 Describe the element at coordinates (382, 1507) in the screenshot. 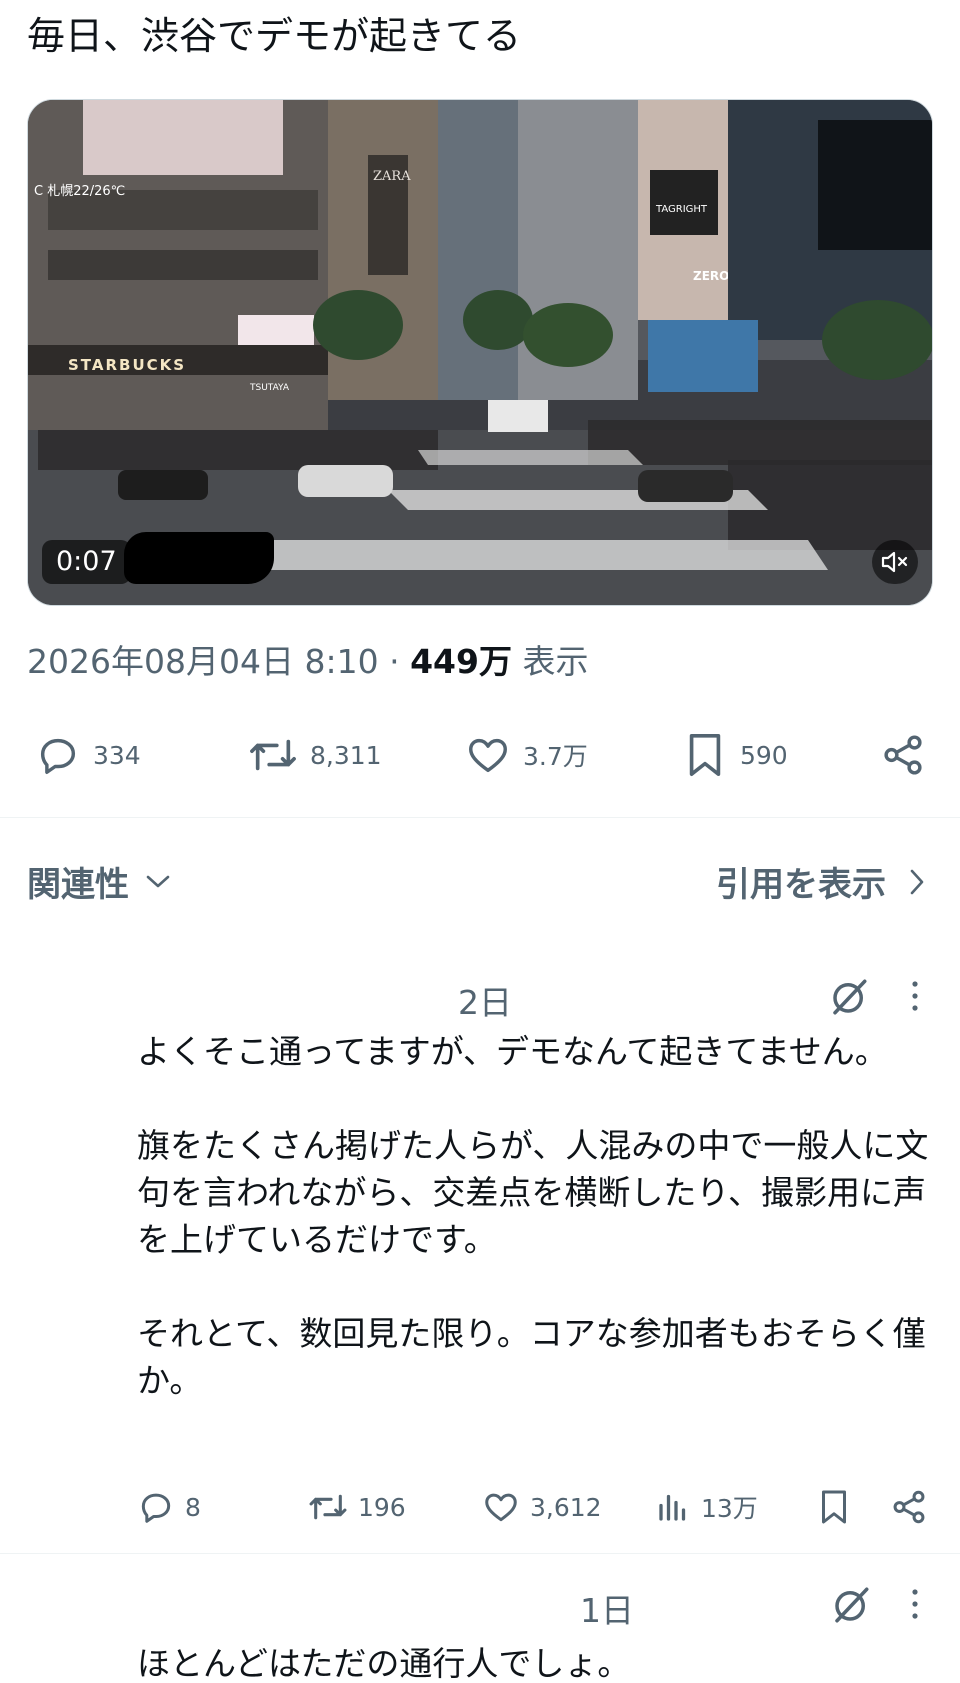

I see `reply-repost-count: 196` at that location.